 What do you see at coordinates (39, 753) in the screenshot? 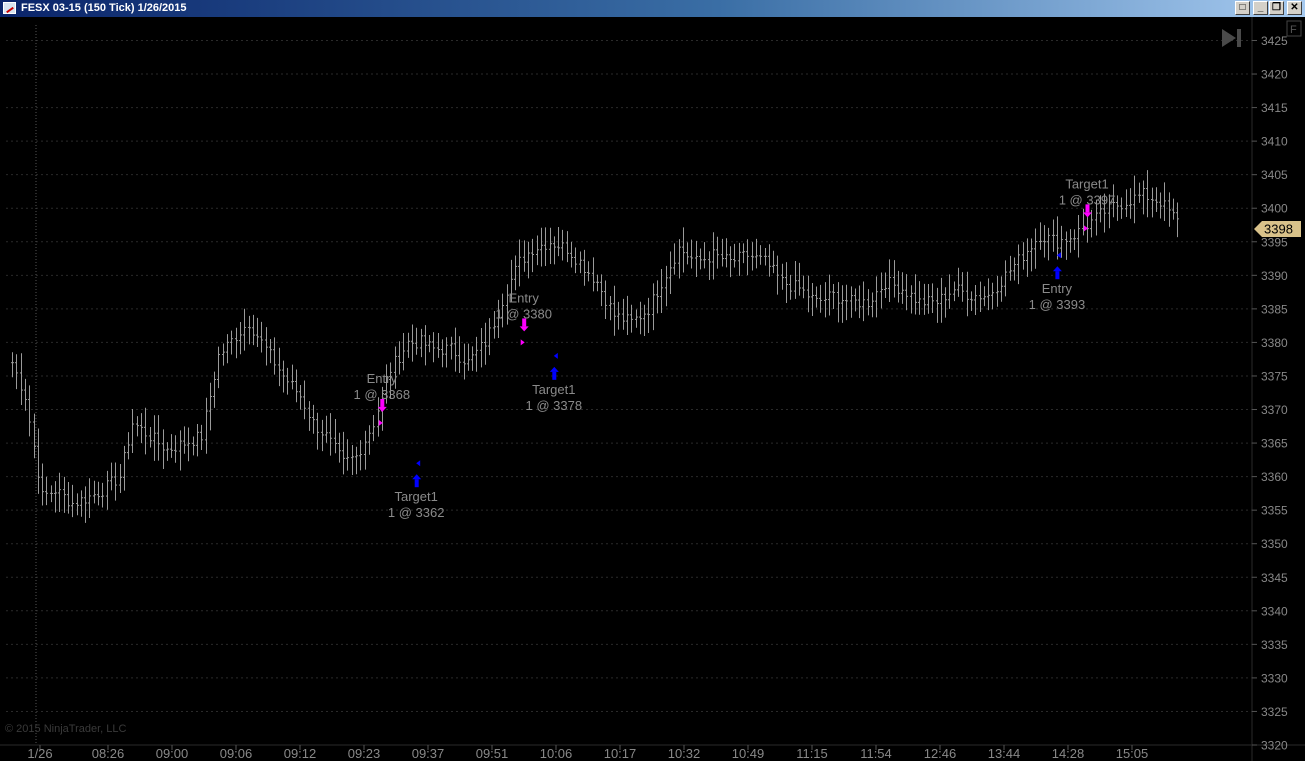
I see `x-tick-label: 1/26` at bounding box center [39, 753].